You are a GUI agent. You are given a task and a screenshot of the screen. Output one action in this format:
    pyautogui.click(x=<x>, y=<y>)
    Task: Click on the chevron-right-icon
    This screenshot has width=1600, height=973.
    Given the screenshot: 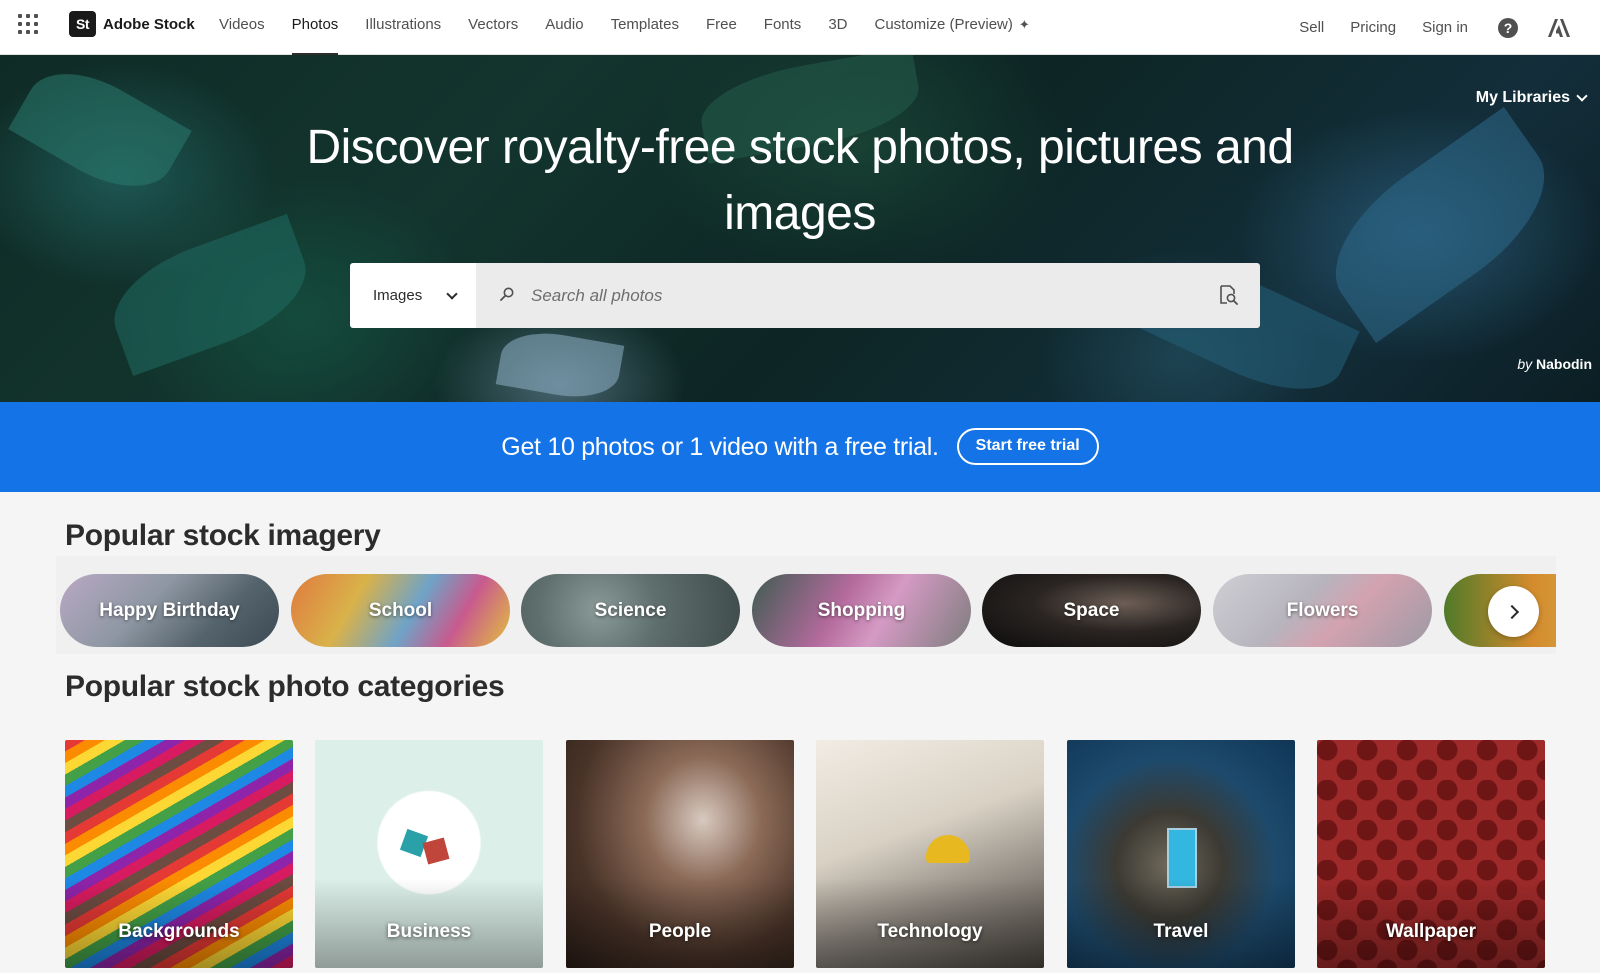 What is the action you would take?
    pyautogui.click(x=1511, y=611)
    